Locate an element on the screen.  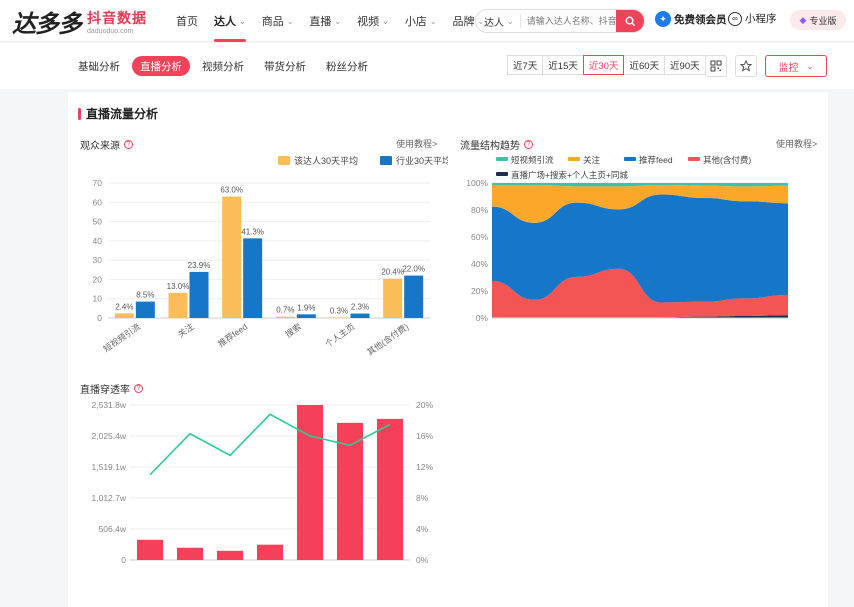
legend-label: 其他(含付费) is located at coordinates (727, 160).